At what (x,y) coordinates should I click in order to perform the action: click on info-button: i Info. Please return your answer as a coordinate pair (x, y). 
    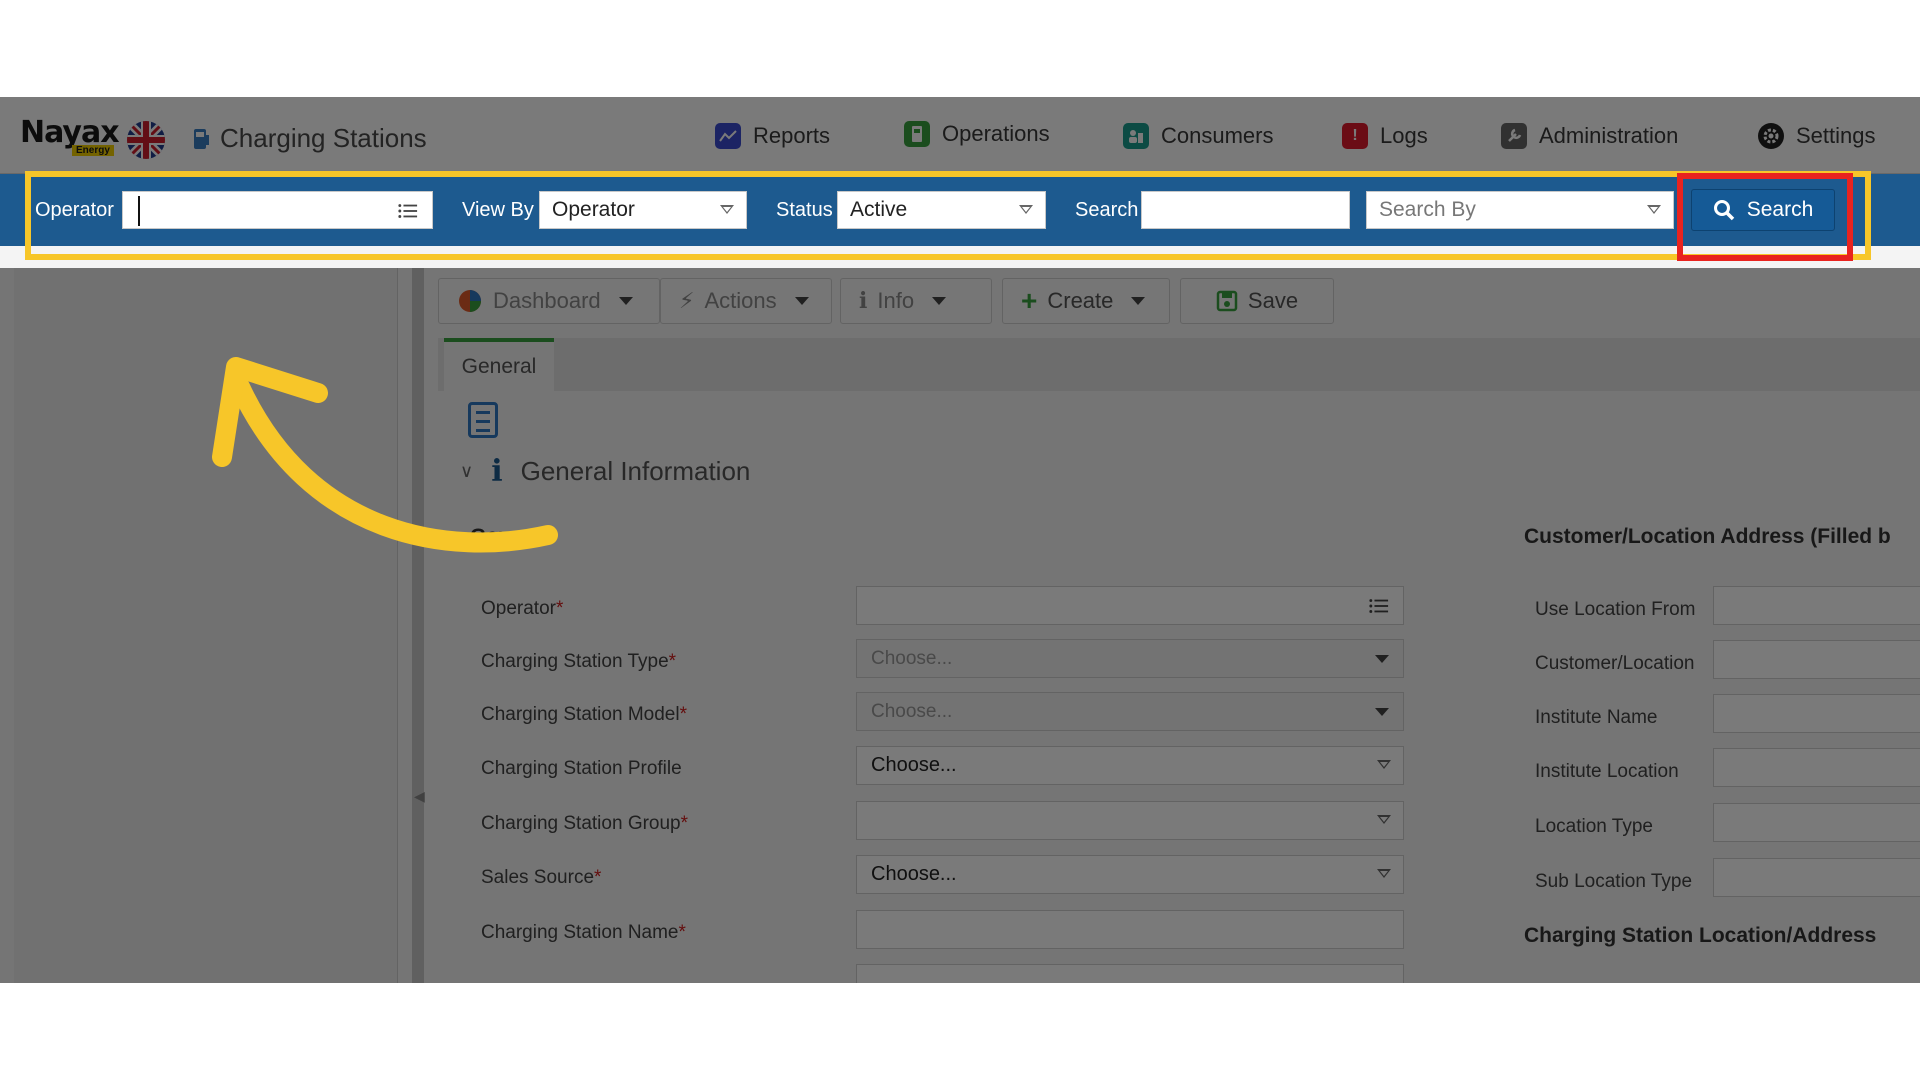
    Looking at the image, I should click on (916, 301).